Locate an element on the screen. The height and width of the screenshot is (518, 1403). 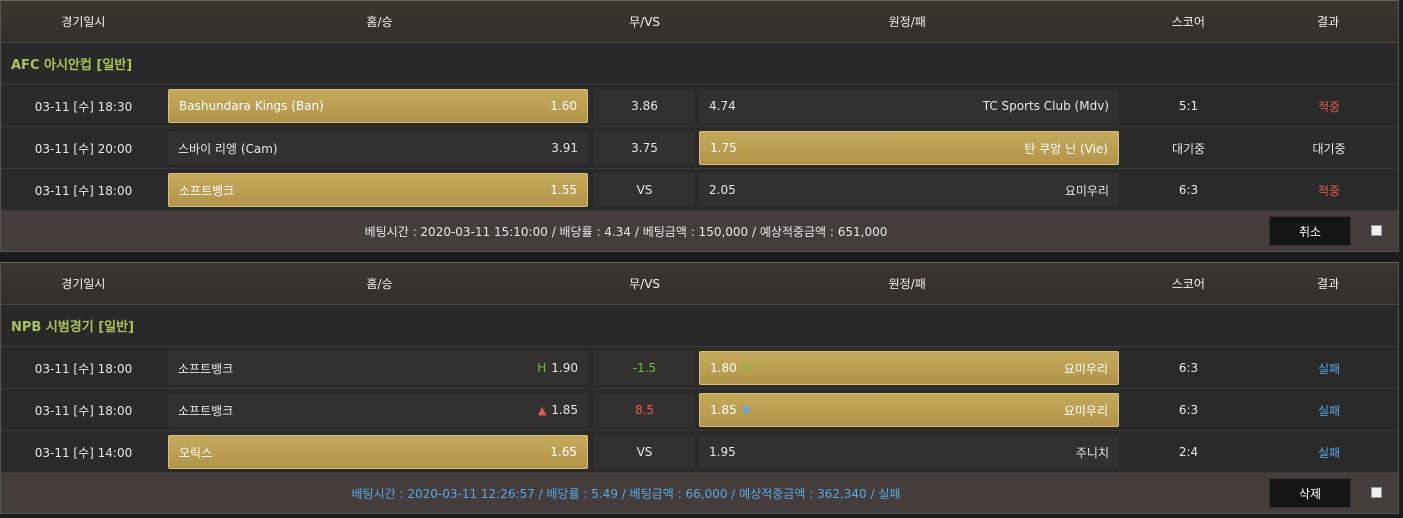
over-under-line: 8.5 is located at coordinates (644, 410).